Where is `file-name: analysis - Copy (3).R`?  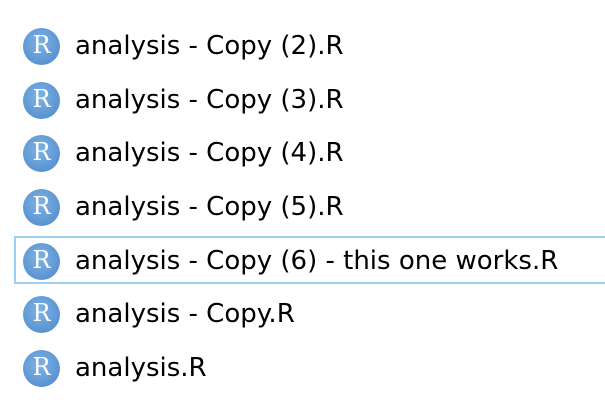
file-name: analysis - Copy (3).R is located at coordinates (209, 100).